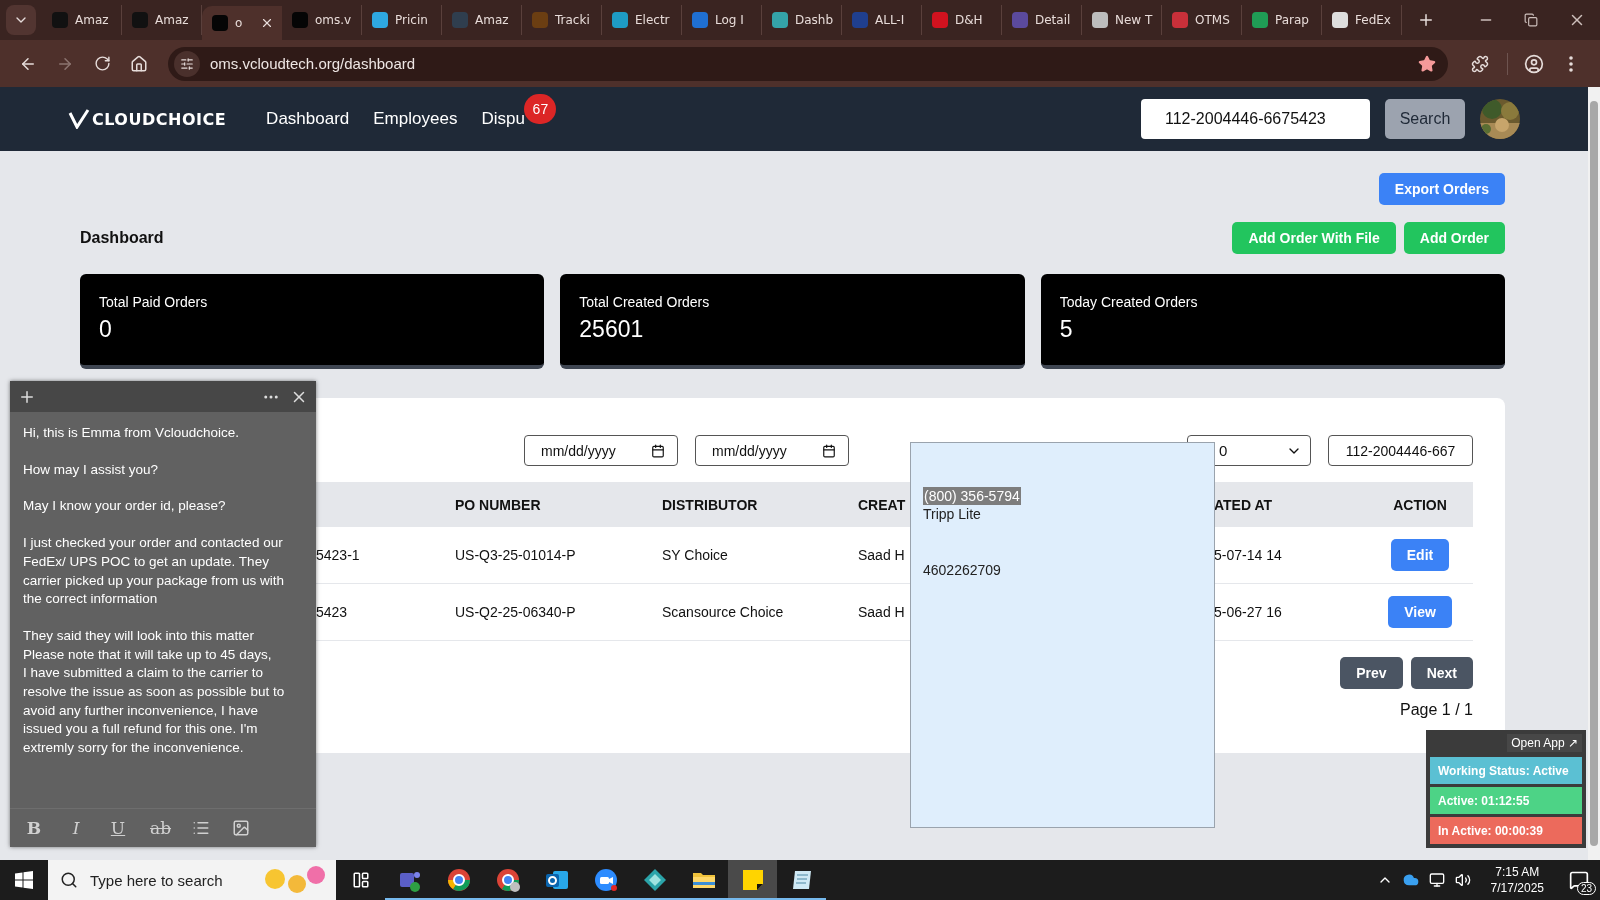 Image resolution: width=1600 pixels, height=900 pixels. I want to click on note-paragraph: Hi, this is Emma from Vcloudchoice., so click(132, 433).